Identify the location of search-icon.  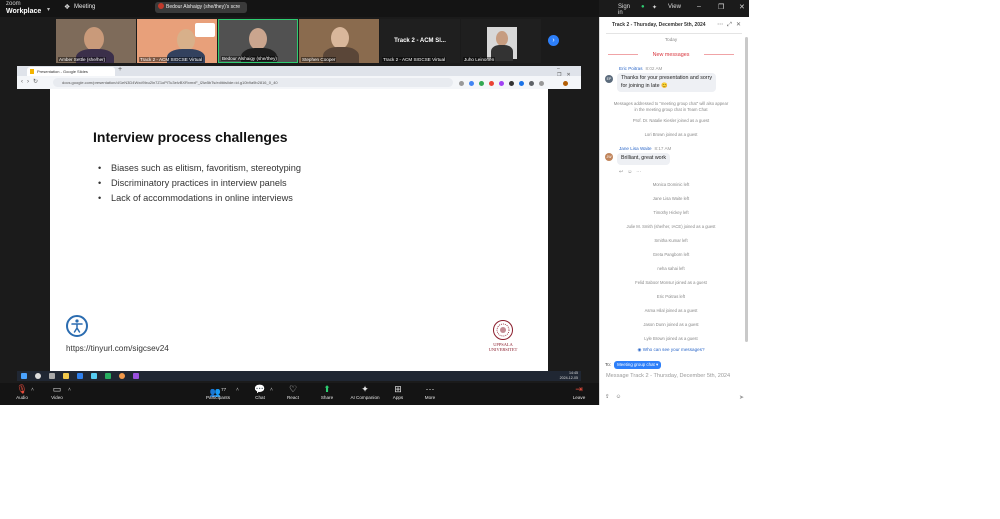
(38, 376).